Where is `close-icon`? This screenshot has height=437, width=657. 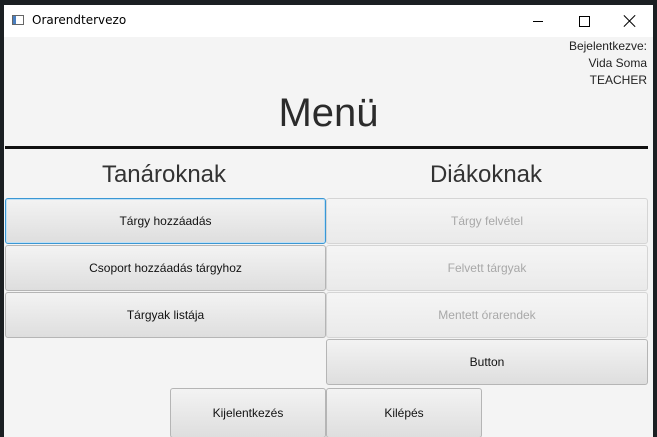 close-icon is located at coordinates (630, 21).